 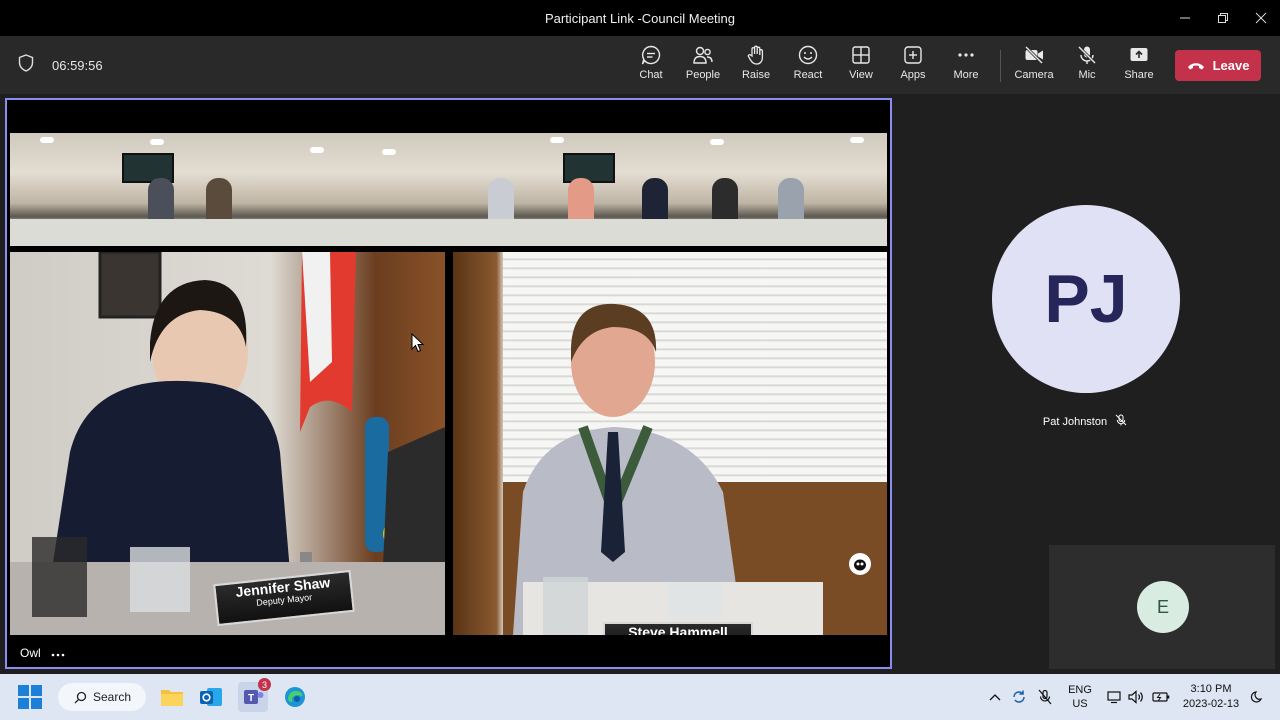 I want to click on video-options-icon, so click(x=58, y=653).